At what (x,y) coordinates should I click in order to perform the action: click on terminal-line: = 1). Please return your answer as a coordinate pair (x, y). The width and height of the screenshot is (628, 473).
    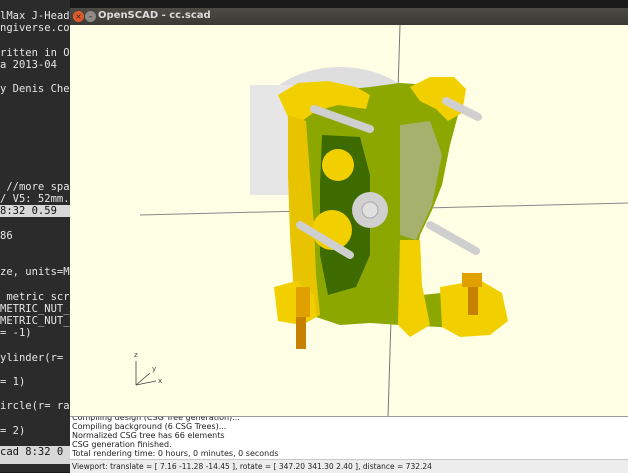
    Looking at the image, I should click on (13, 382).